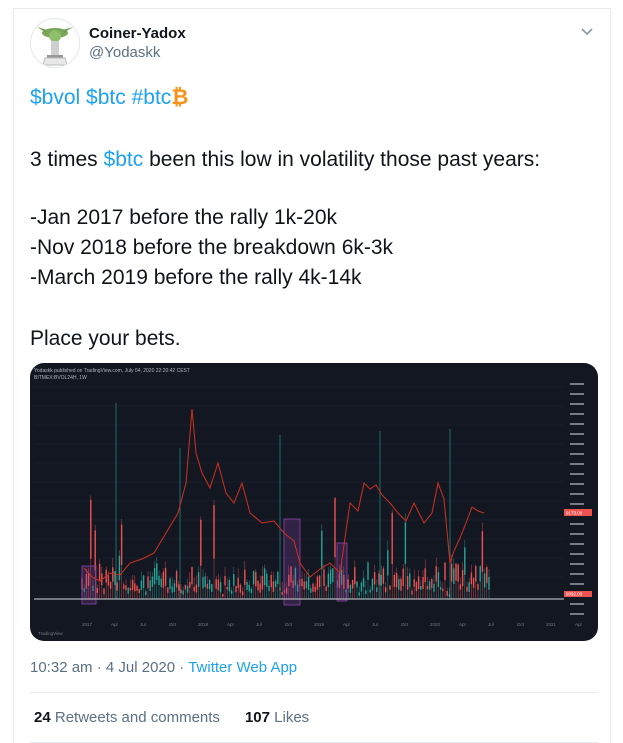  I want to click on display-name: Coiner-Yadox, so click(137, 33).